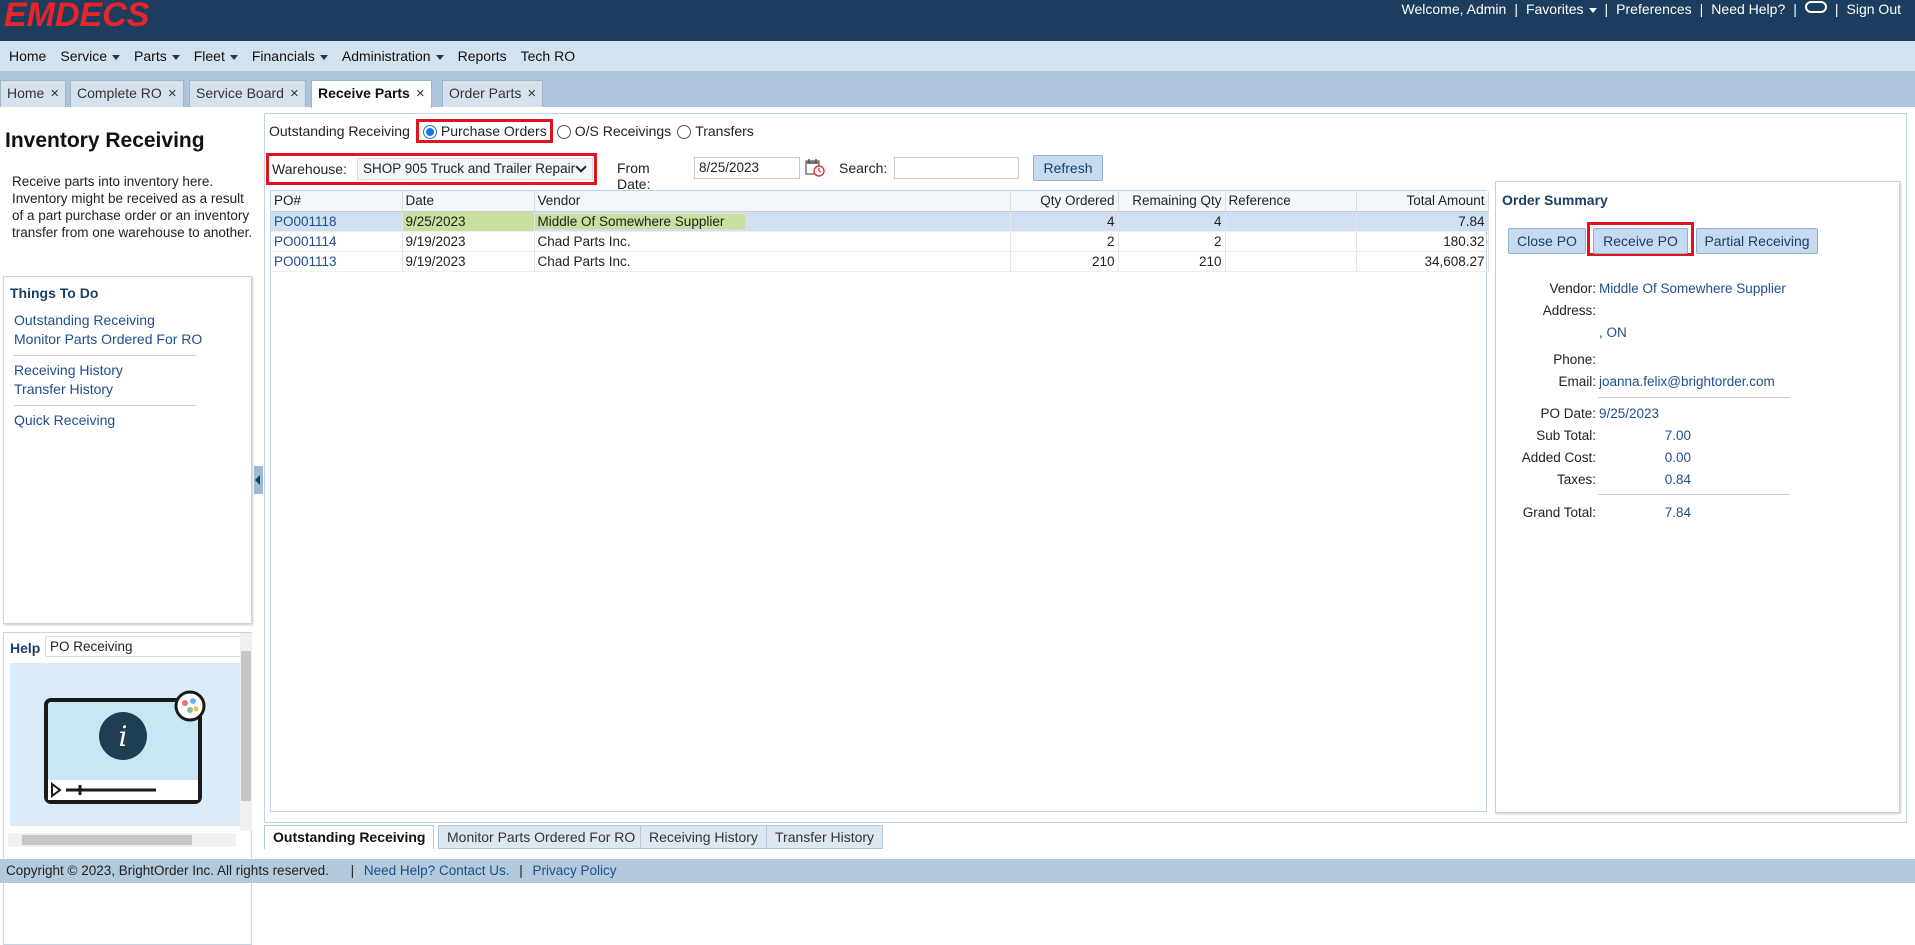 Image resolution: width=1915 pixels, height=945 pixels. What do you see at coordinates (337, 221) in the screenshot?
I see `po-number-link: PO001118` at bounding box center [337, 221].